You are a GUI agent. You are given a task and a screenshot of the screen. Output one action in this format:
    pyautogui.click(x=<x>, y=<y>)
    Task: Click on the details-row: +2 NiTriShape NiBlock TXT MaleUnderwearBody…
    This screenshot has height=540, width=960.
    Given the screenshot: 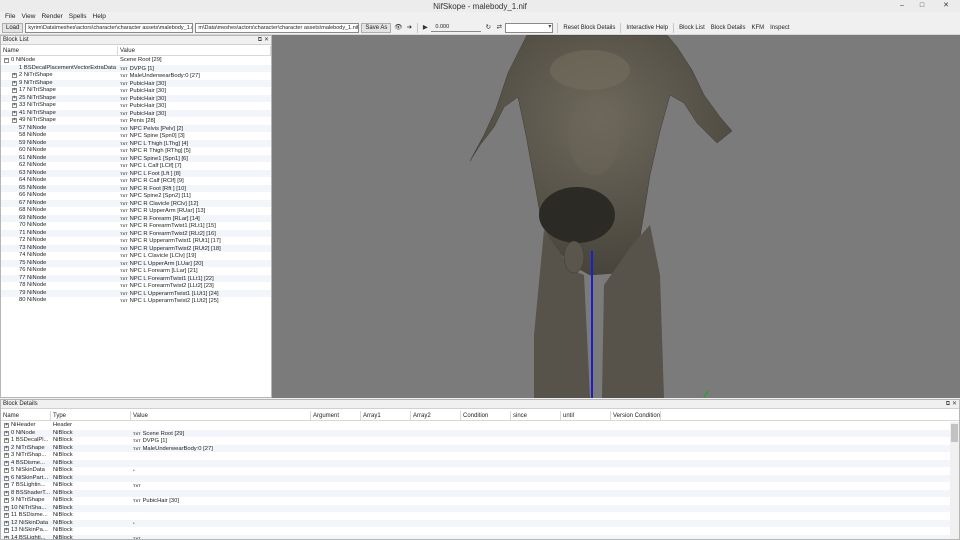 What is the action you would take?
    pyautogui.click(x=475, y=448)
    